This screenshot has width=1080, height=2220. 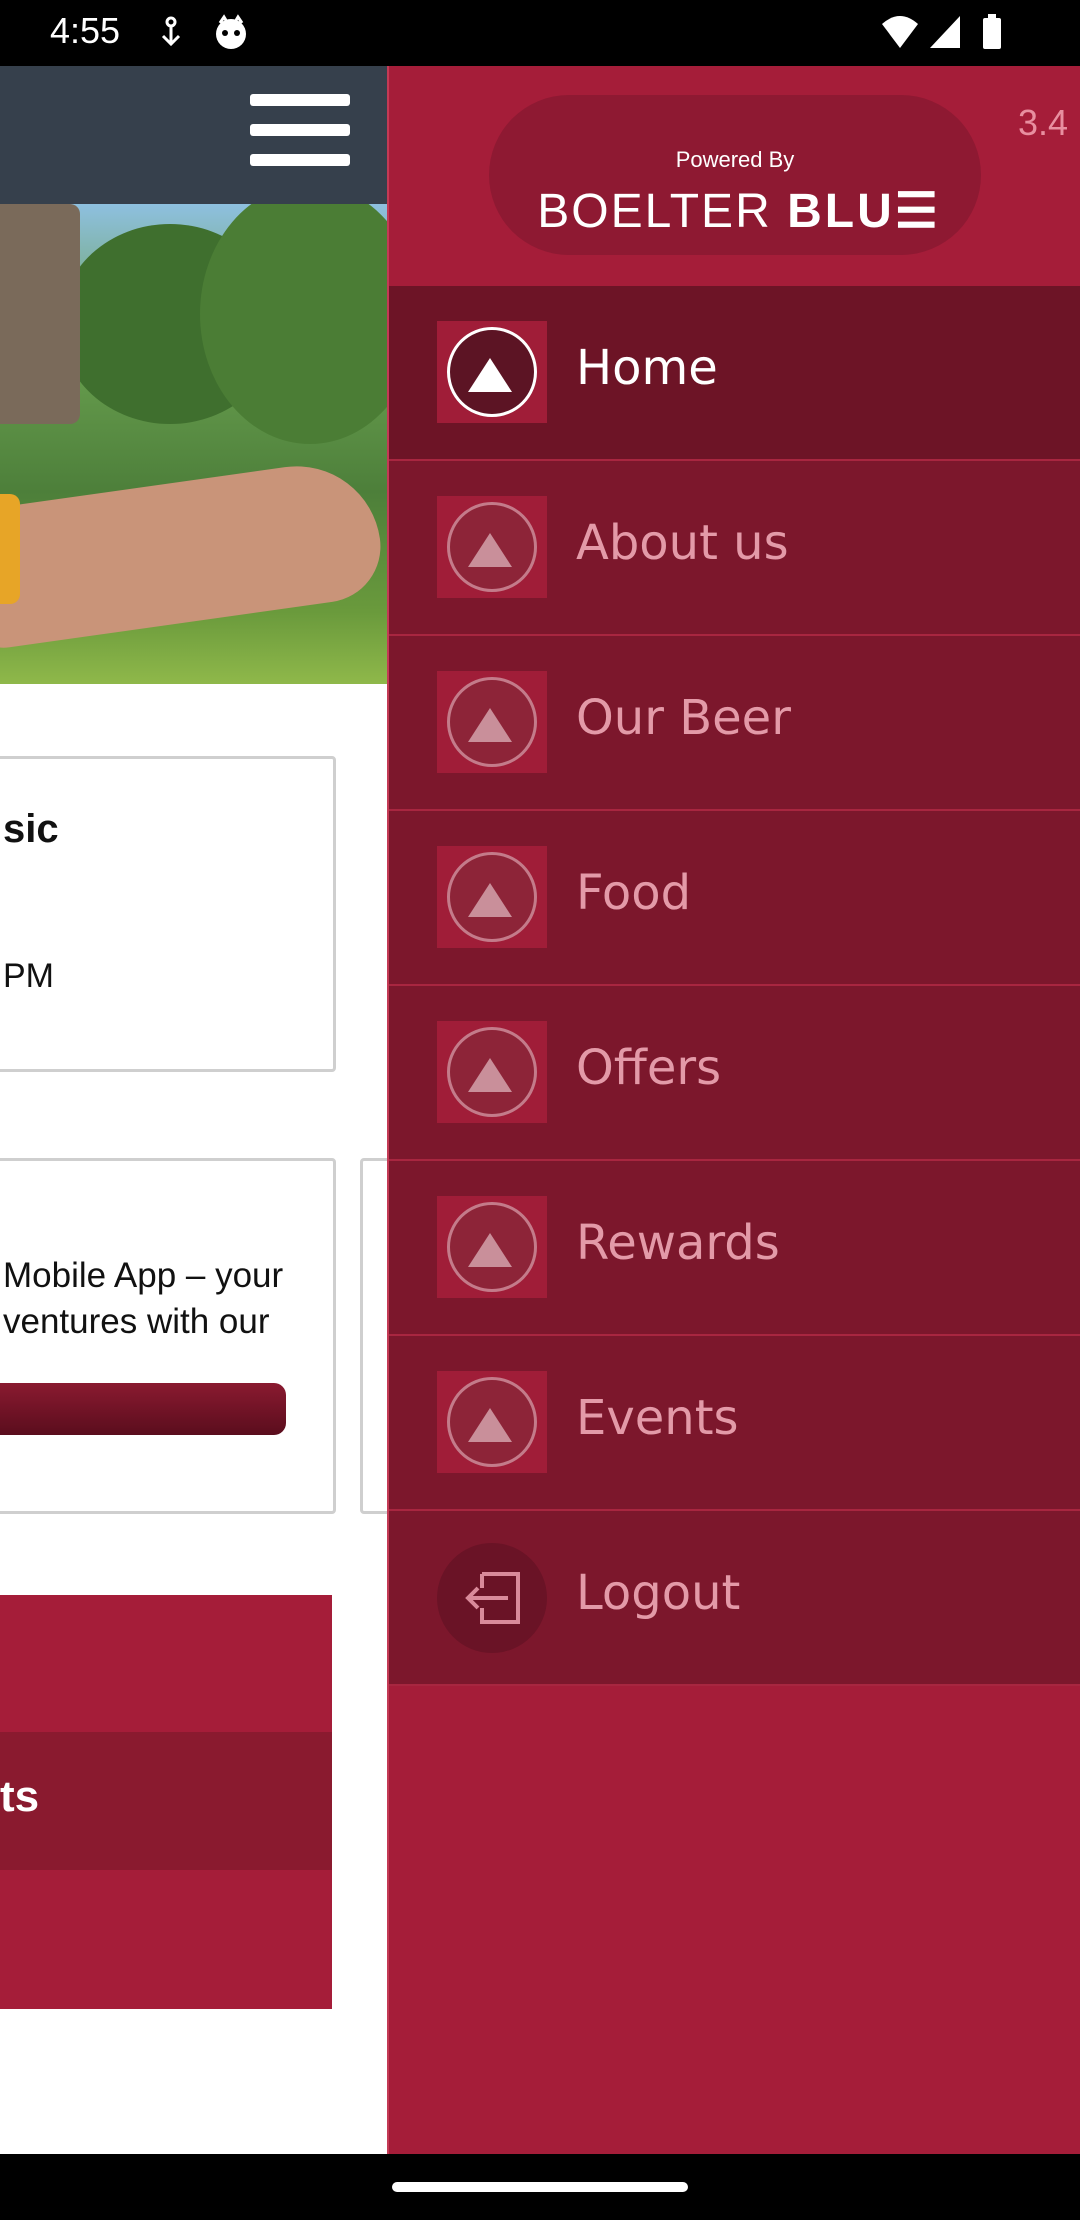 I want to click on status-bar: 4:55, so click(x=540, y=33).